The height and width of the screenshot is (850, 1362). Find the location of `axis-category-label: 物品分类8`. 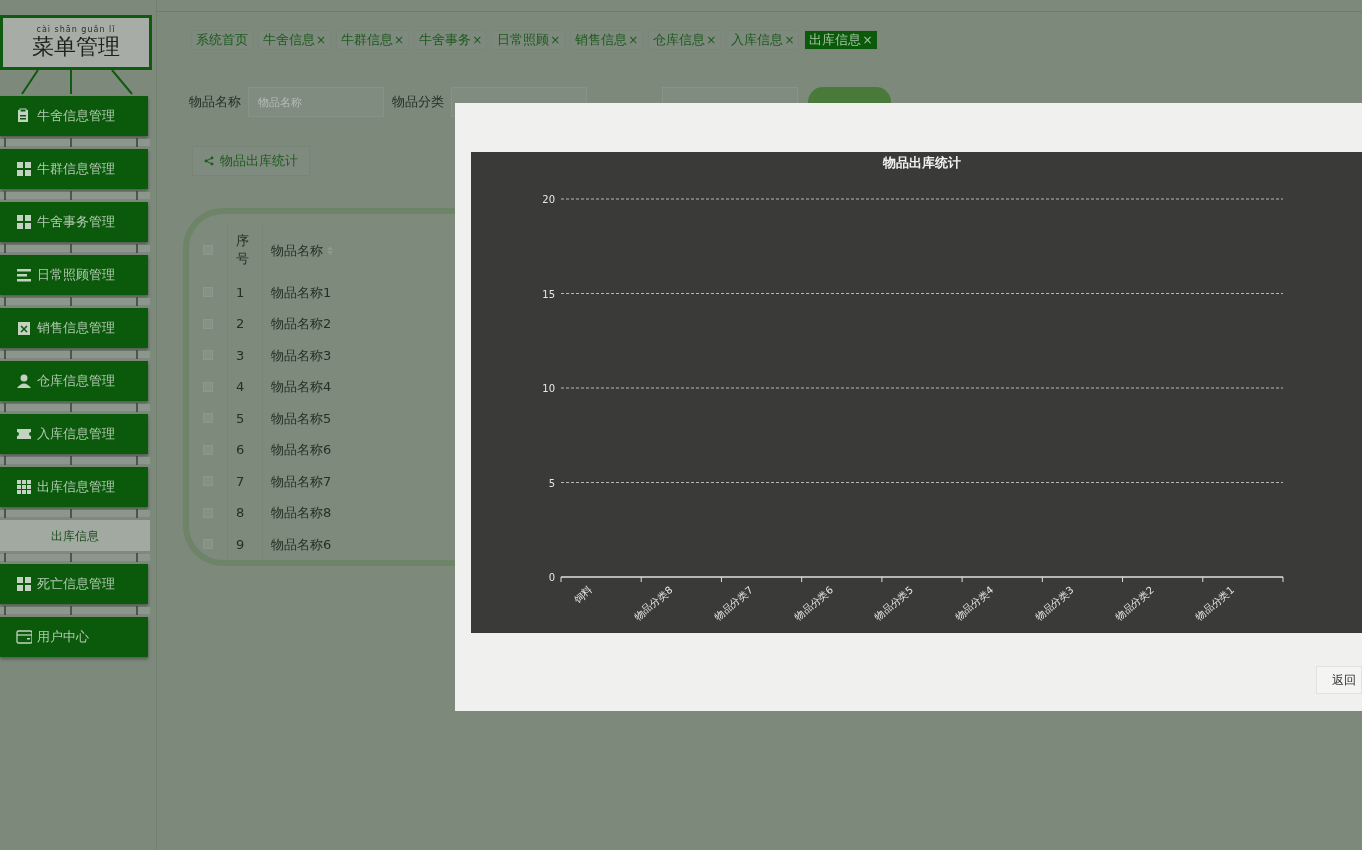

axis-category-label: 物品分类8 is located at coordinates (653, 603).